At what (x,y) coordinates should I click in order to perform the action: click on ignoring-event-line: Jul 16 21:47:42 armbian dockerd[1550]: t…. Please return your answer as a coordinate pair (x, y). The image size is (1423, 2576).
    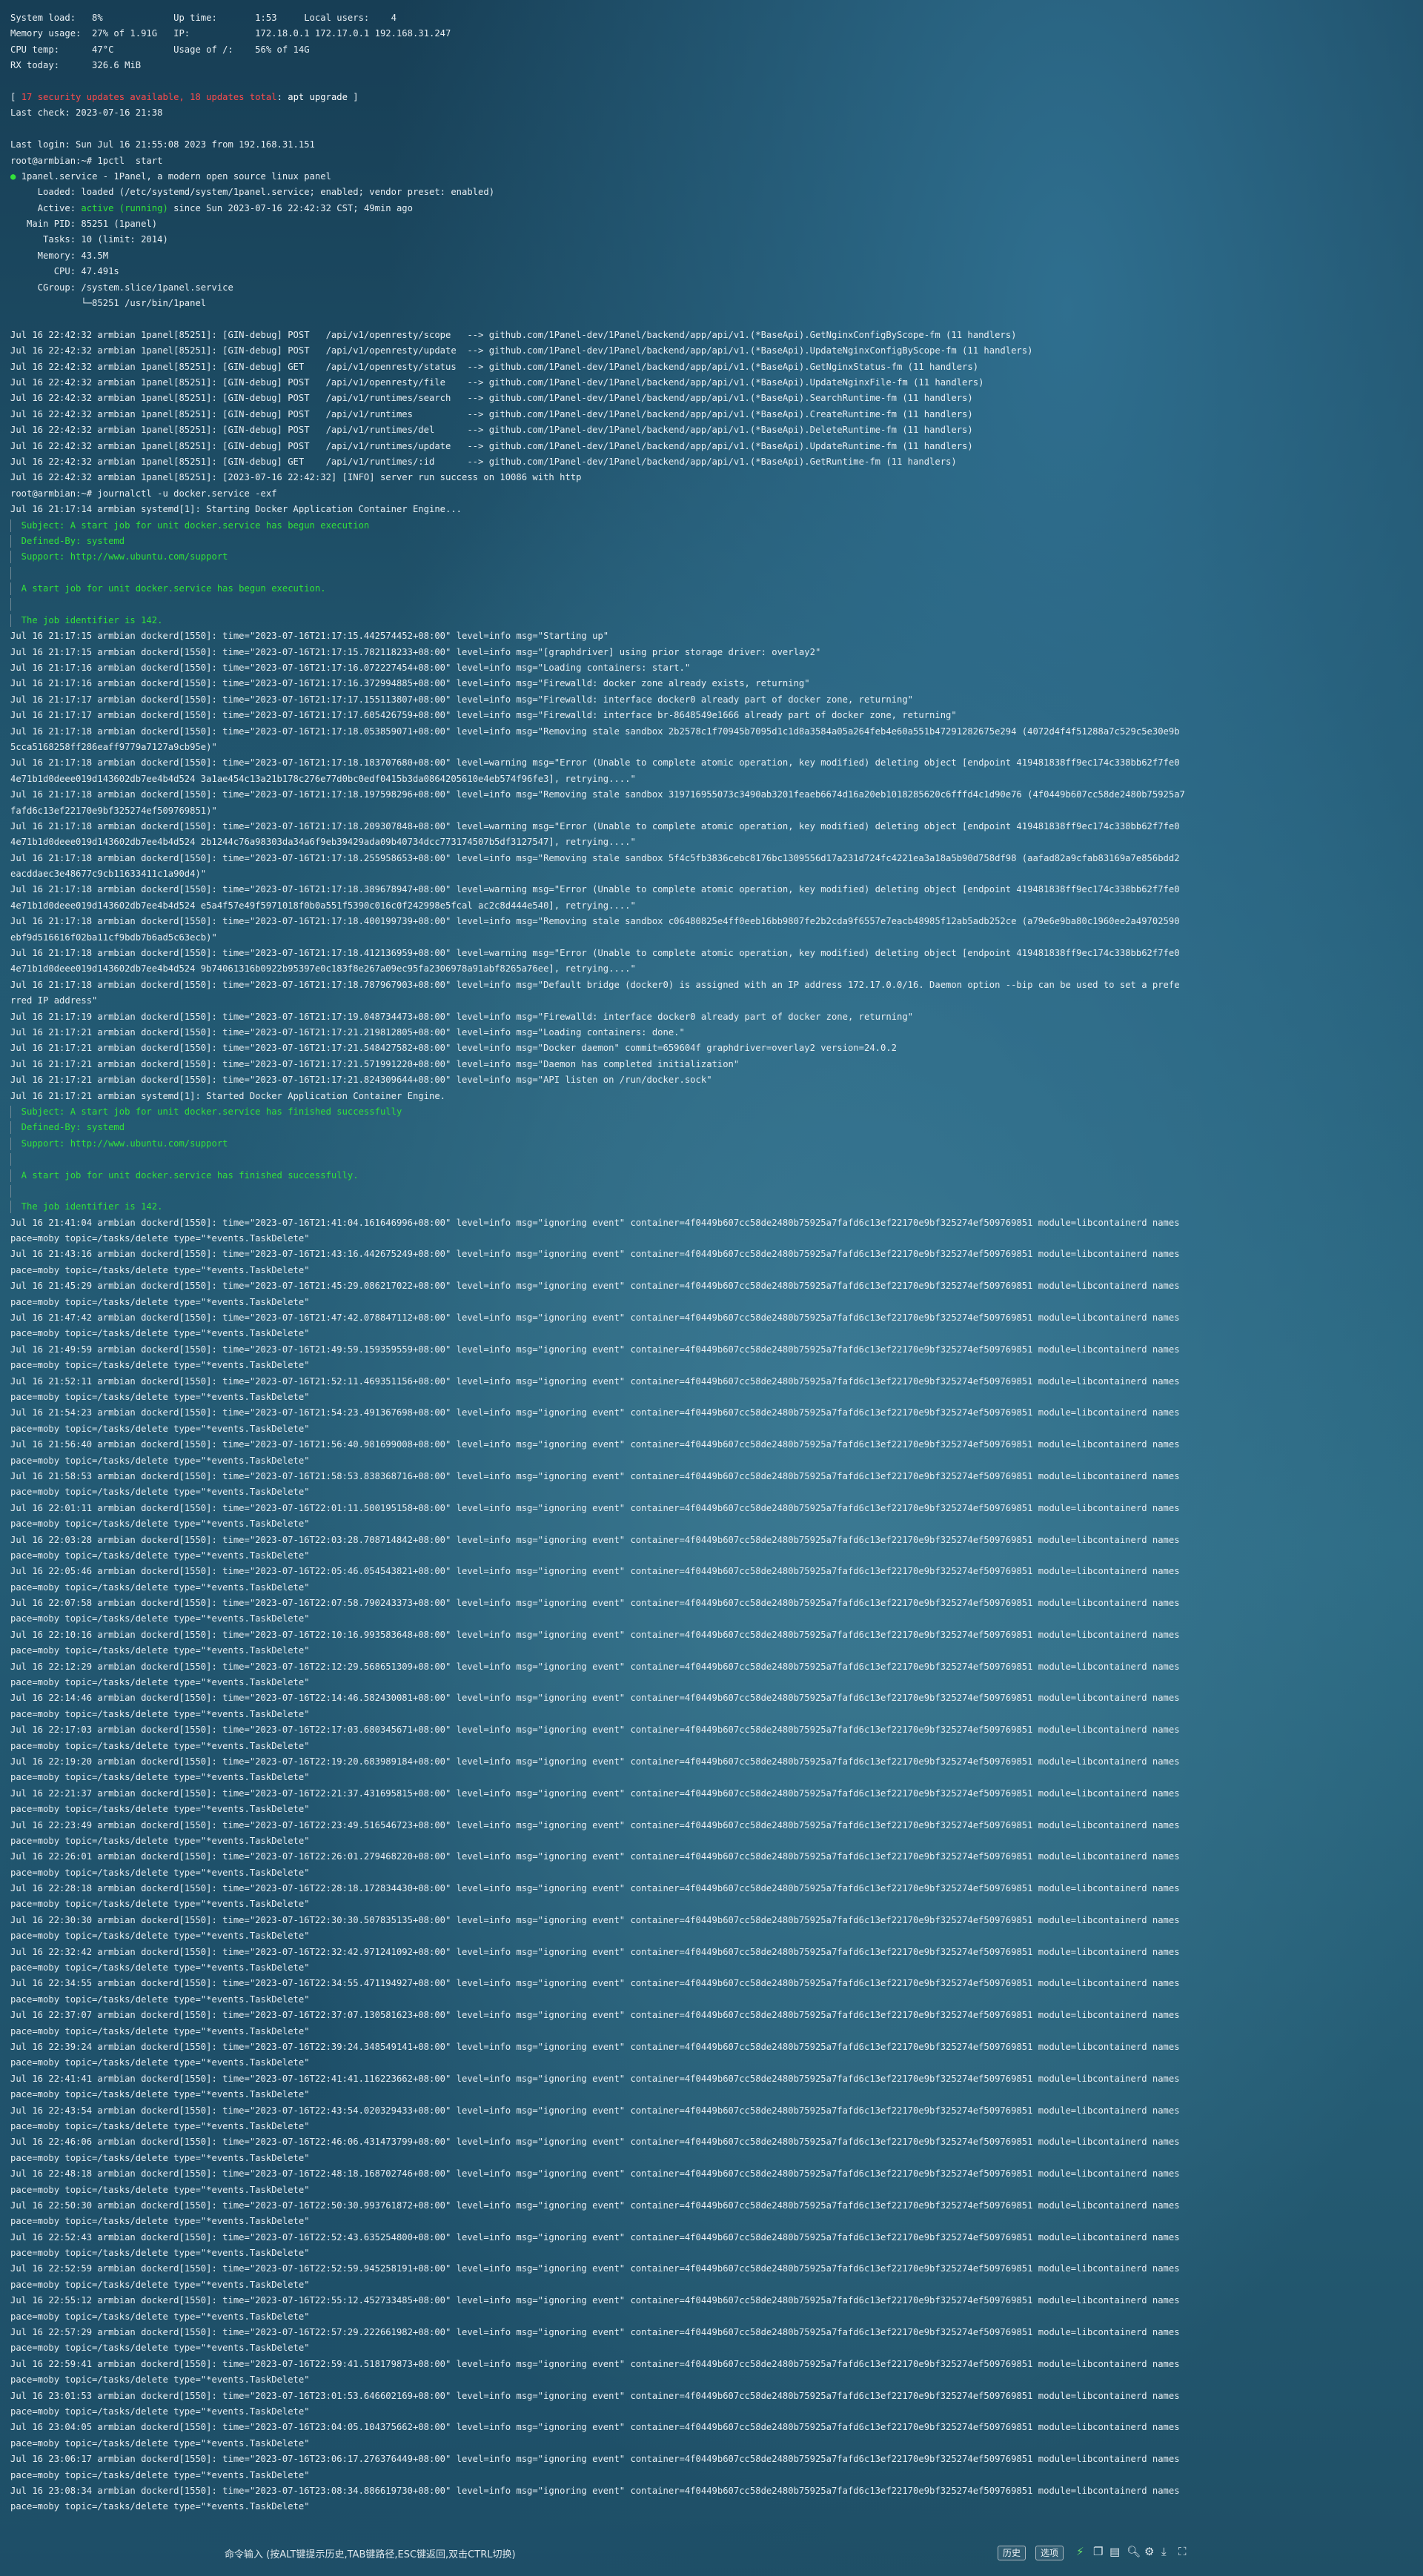
    Looking at the image, I should click on (595, 1318).